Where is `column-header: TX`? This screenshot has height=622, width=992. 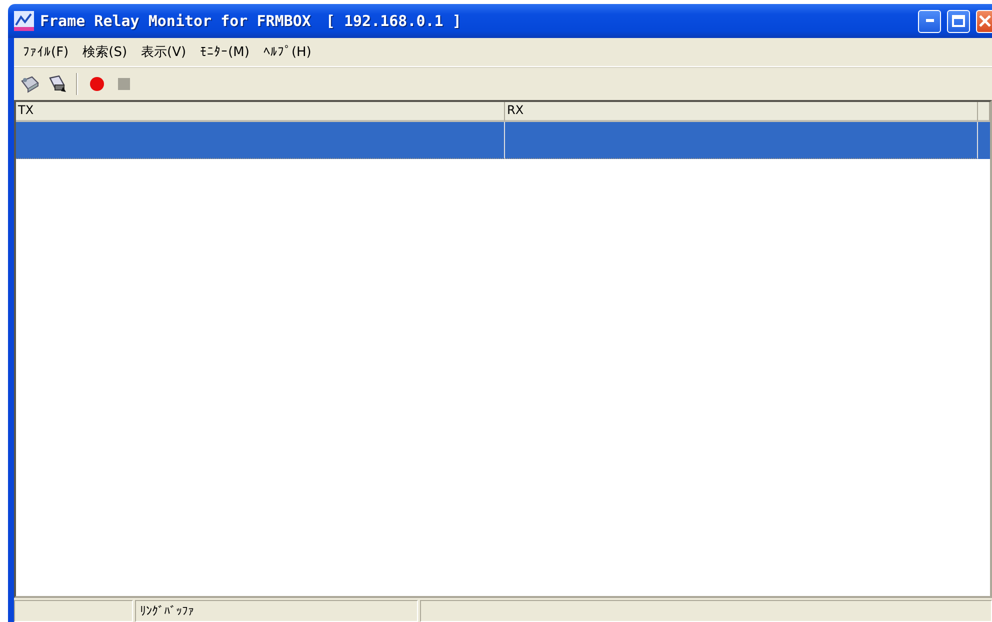 column-header: TX is located at coordinates (260, 112).